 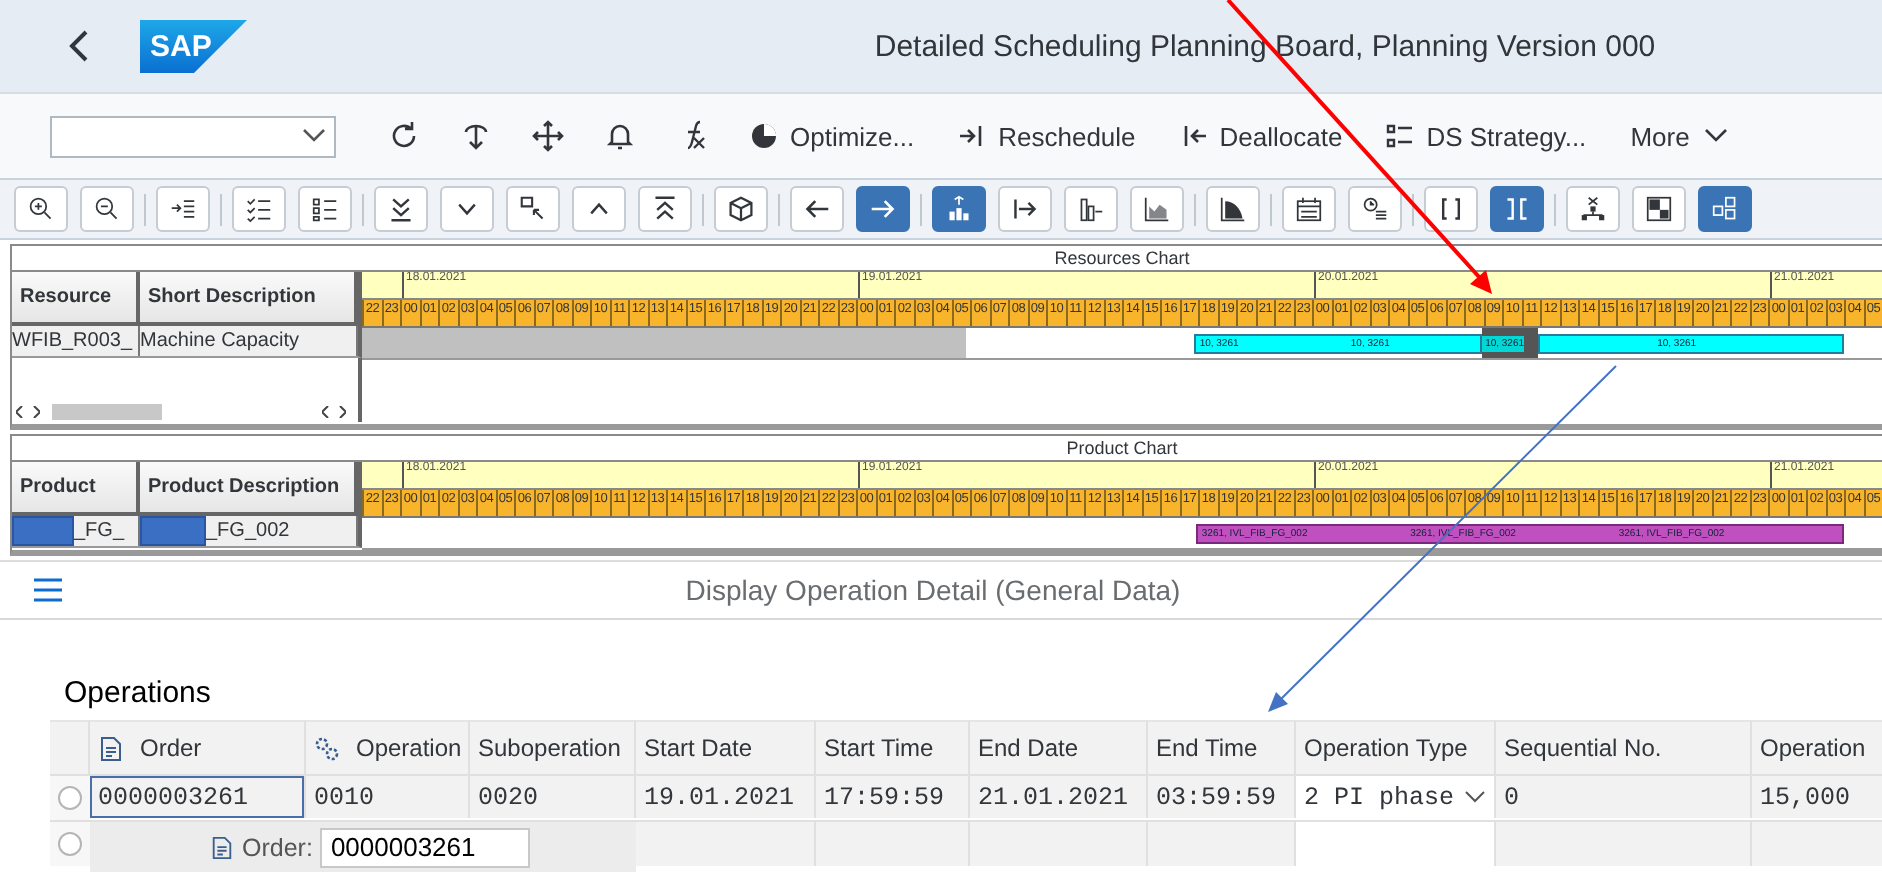 I want to click on arrow-left-bar-icon, so click(x=1193, y=136).